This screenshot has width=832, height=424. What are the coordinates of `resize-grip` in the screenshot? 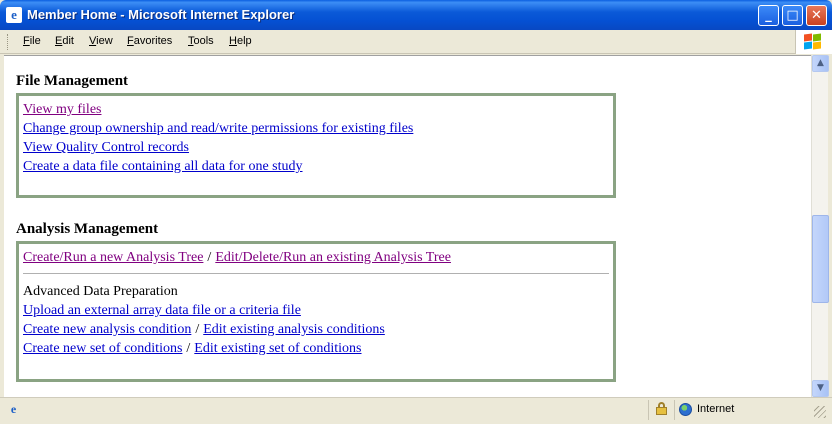 It's located at (820, 412).